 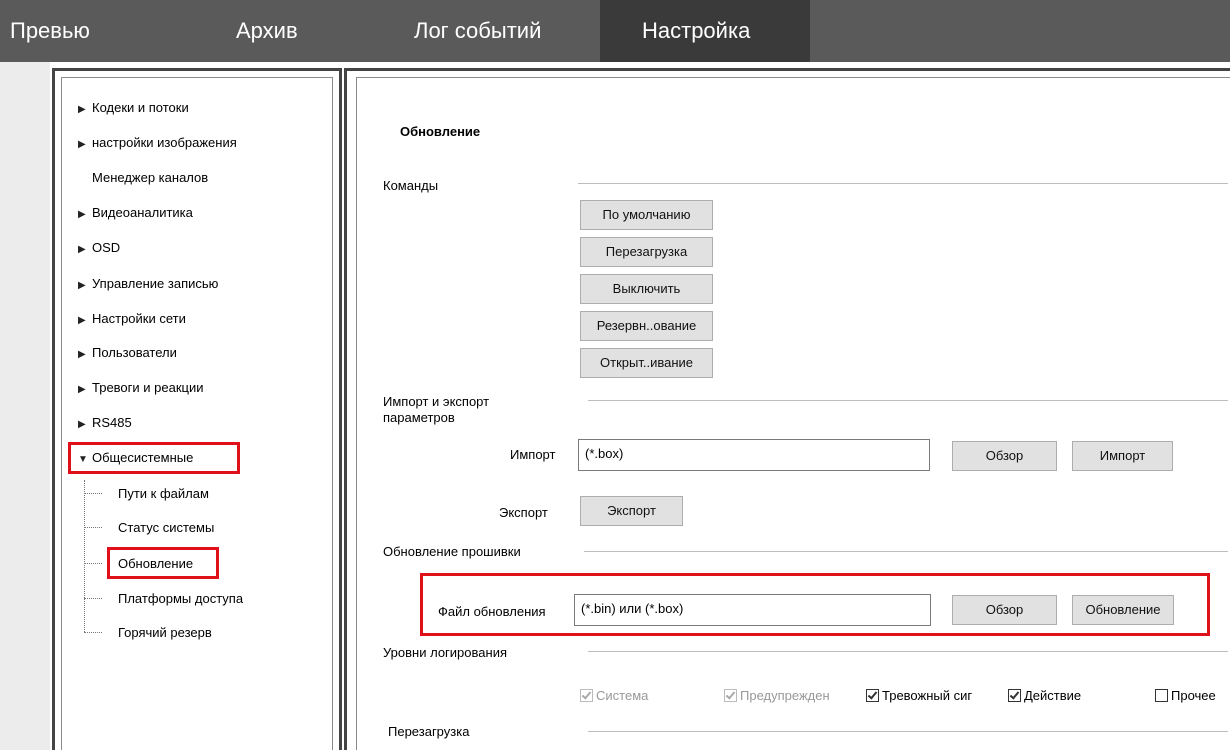 What do you see at coordinates (1004, 610) in the screenshot?
I see `update-browse-button: Обзор` at bounding box center [1004, 610].